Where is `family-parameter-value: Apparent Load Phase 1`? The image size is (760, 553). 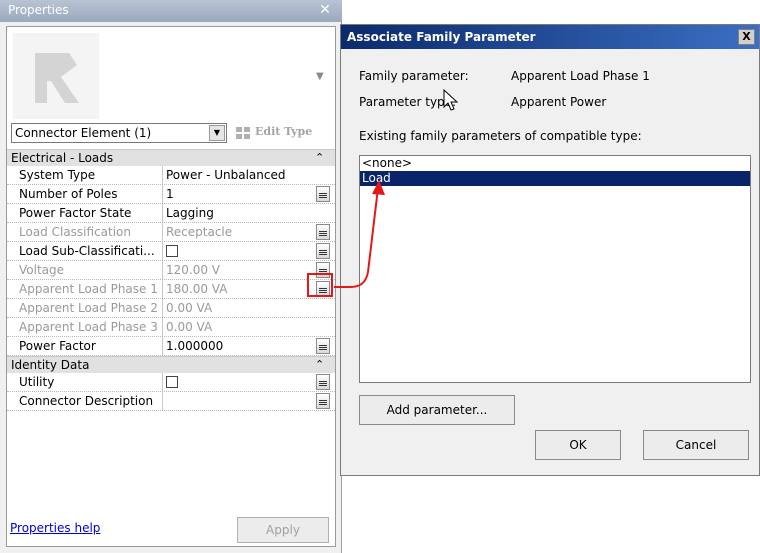
family-parameter-value: Apparent Load Phase 1 is located at coordinates (580, 76).